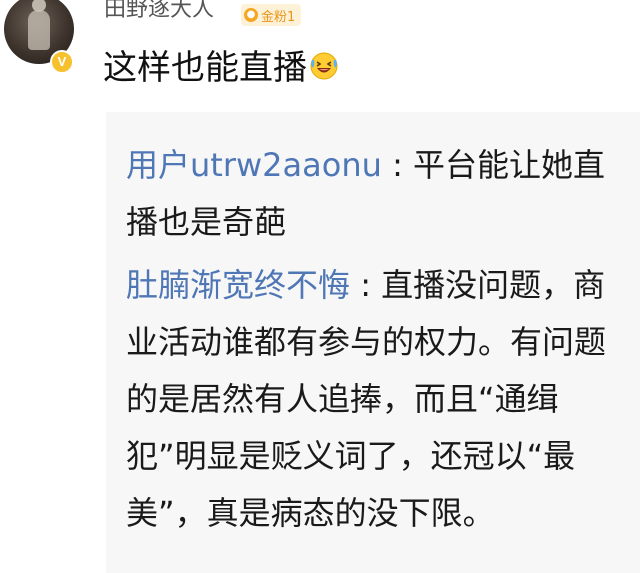 The image size is (640, 573). Describe the element at coordinates (62, 62) in the screenshot. I see `verified-badge-icon: V` at that location.